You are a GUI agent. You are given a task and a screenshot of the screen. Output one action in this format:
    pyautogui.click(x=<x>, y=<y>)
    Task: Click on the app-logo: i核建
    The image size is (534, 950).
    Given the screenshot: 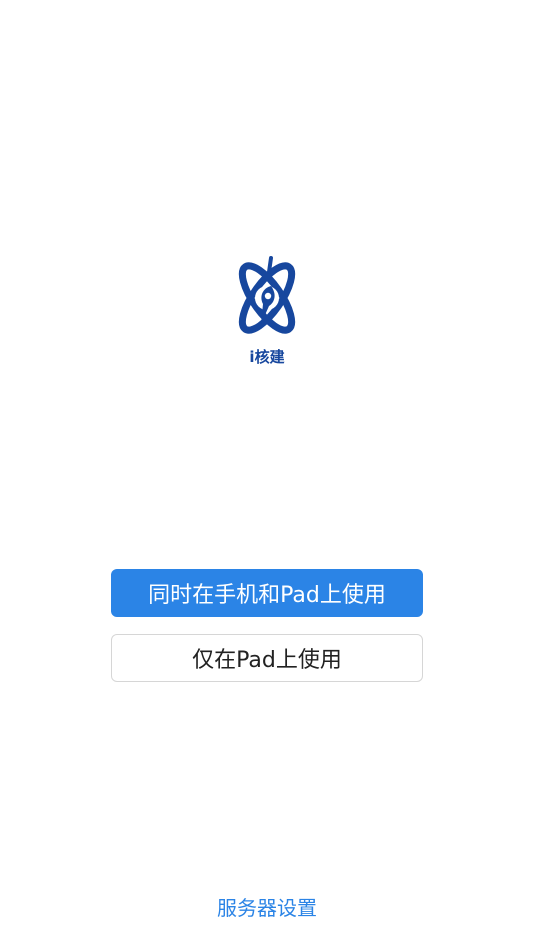 What is the action you would take?
    pyautogui.click(x=267, y=309)
    